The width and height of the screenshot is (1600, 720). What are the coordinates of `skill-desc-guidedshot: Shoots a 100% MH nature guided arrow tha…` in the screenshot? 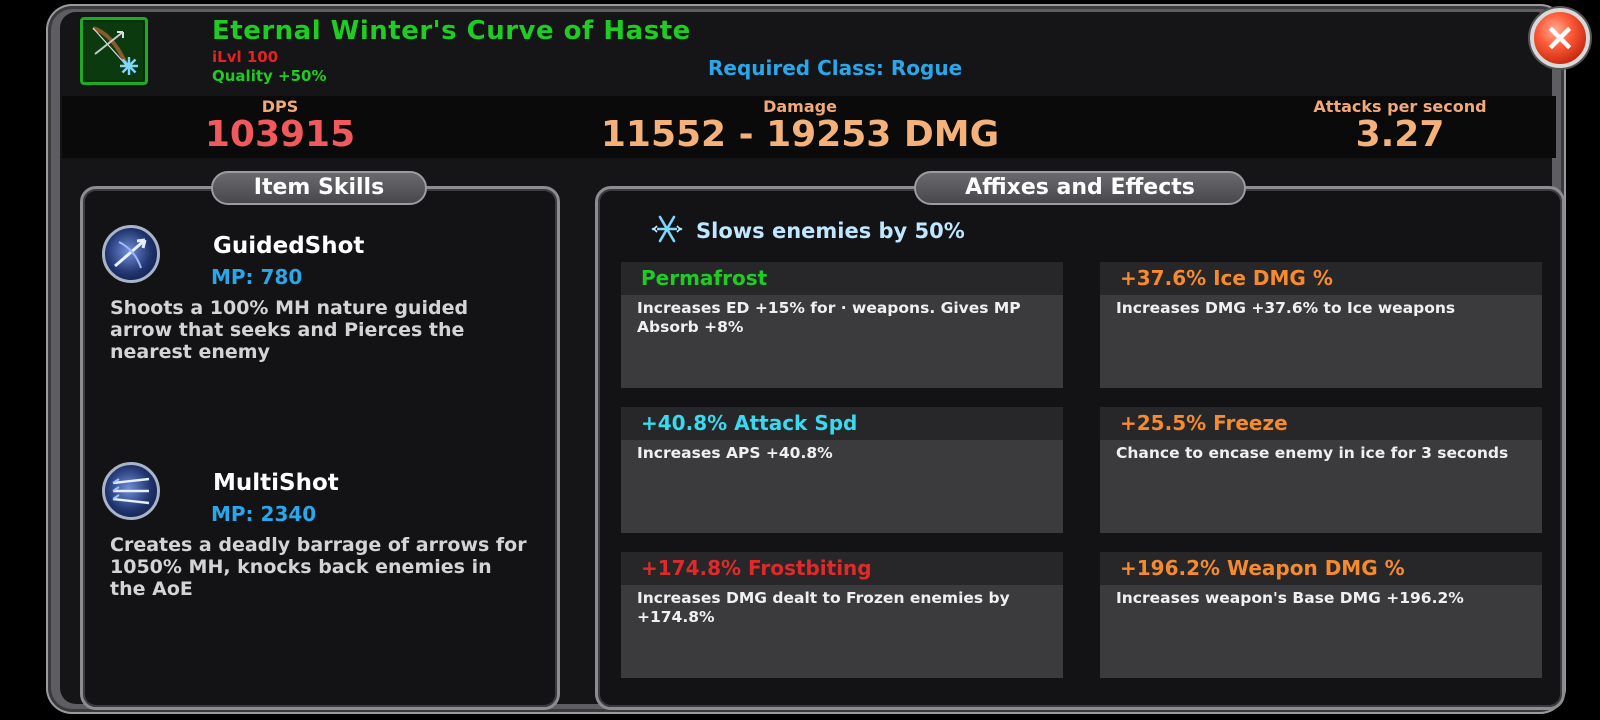 It's located at (289, 330).